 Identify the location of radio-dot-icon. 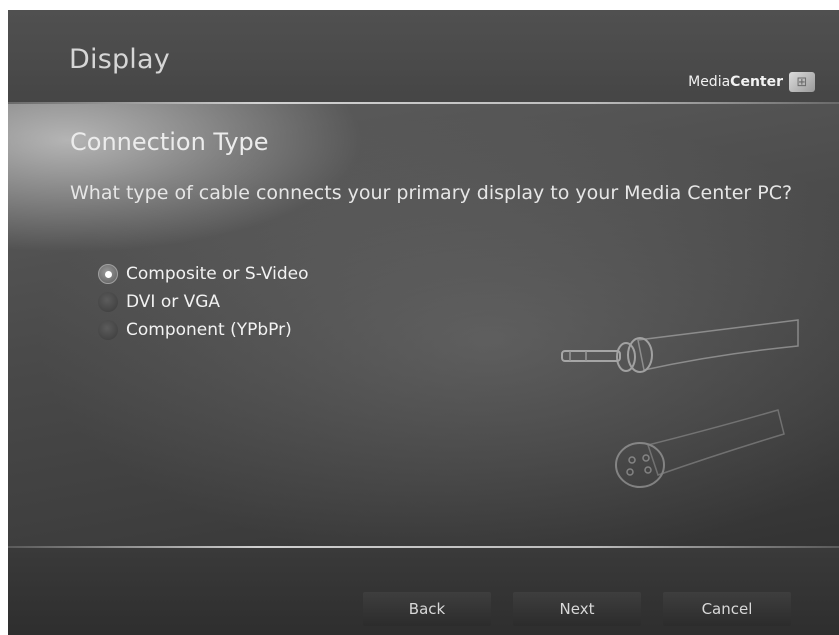
(108, 274).